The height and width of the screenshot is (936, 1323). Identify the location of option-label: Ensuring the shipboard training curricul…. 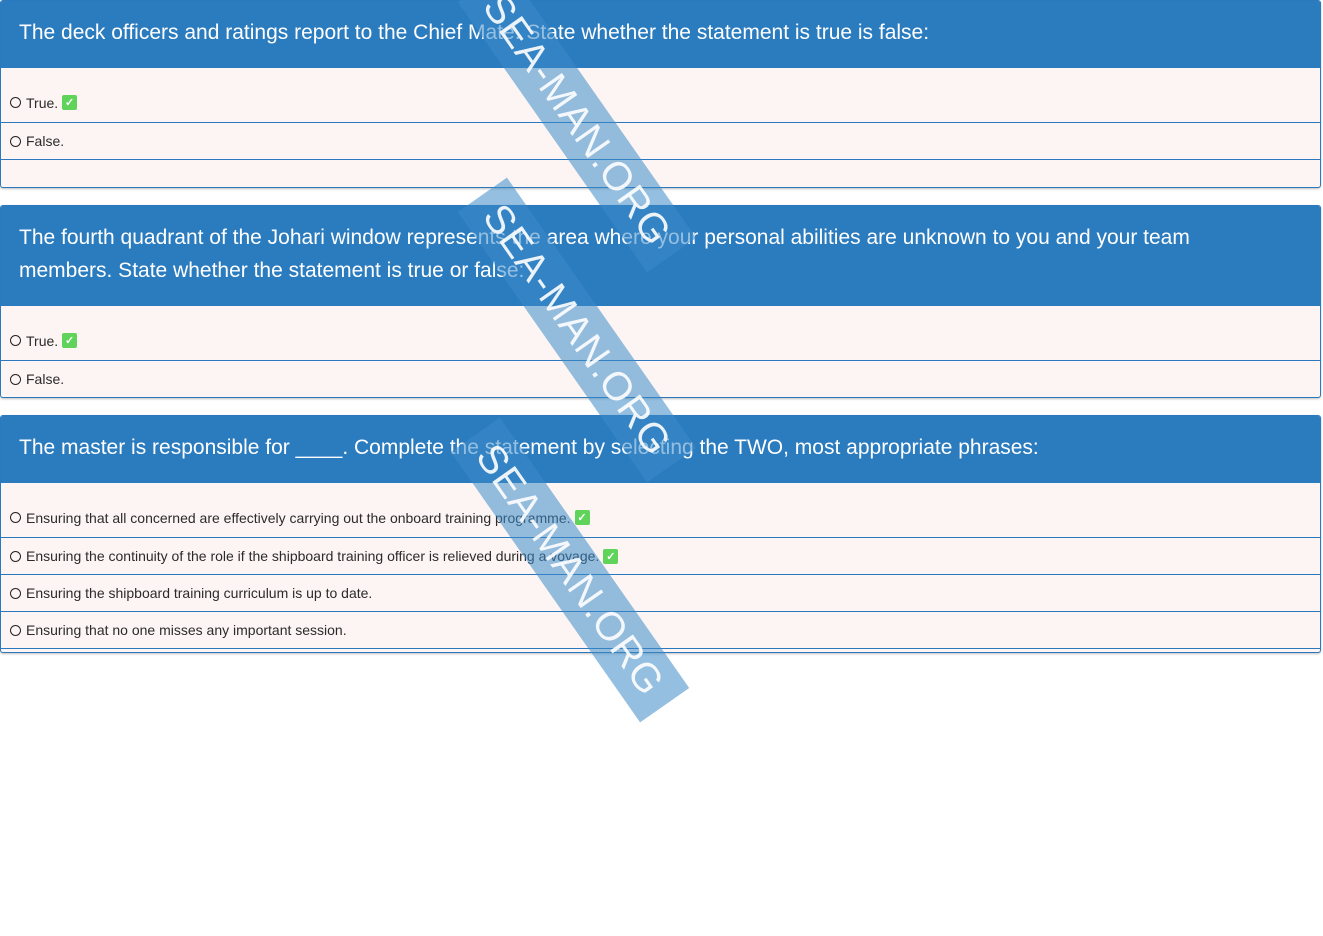
(199, 593).